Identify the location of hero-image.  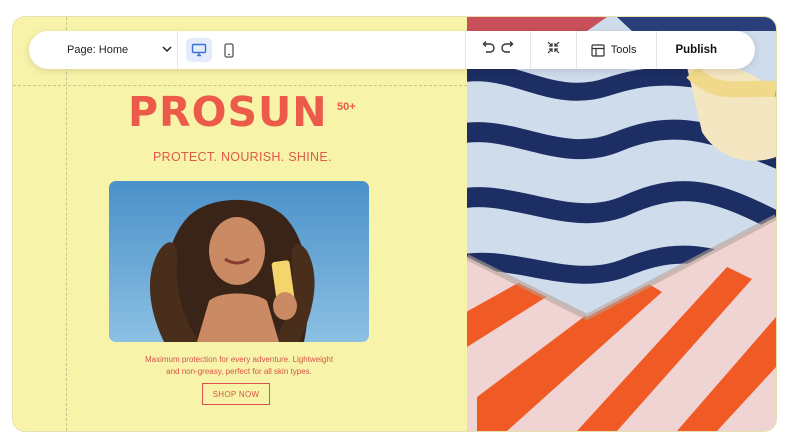
(239, 261).